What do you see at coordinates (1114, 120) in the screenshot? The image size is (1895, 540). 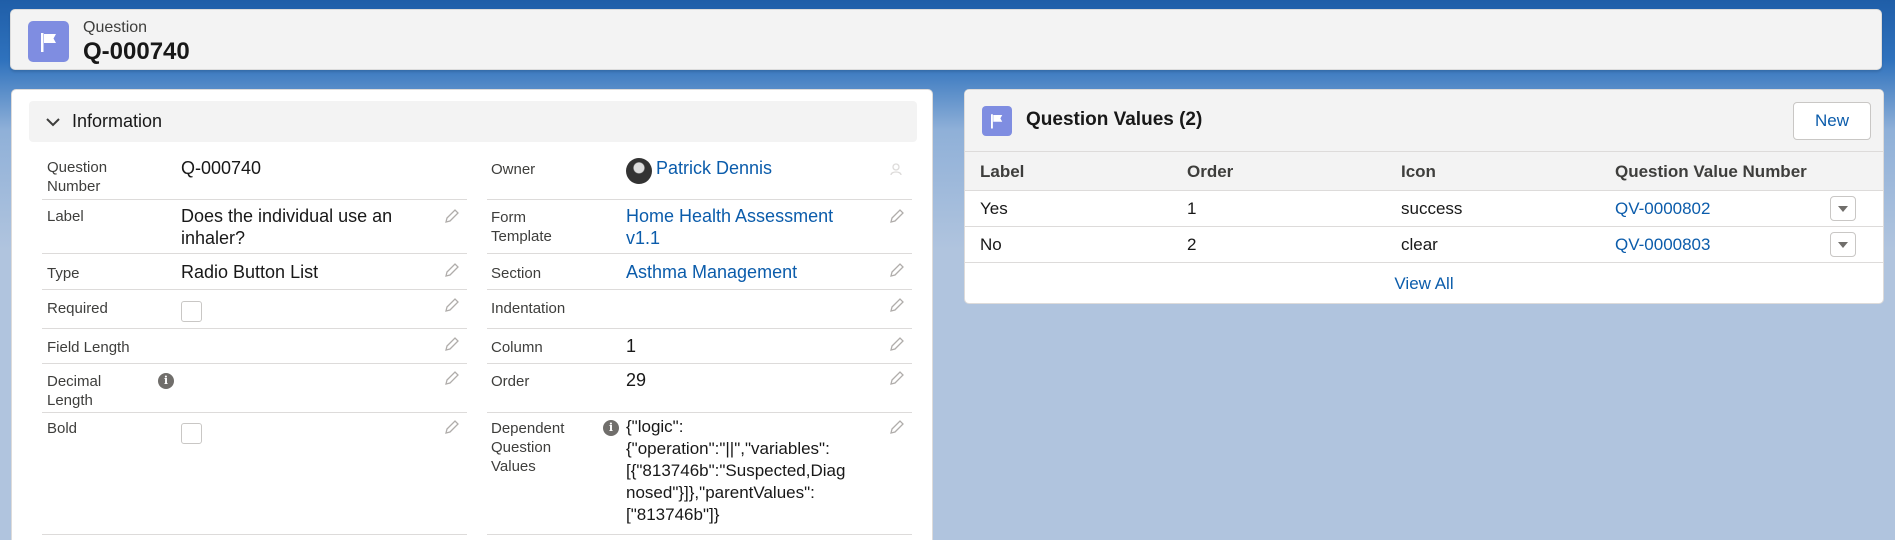 I see `related-list-title: Question Values (2)` at bounding box center [1114, 120].